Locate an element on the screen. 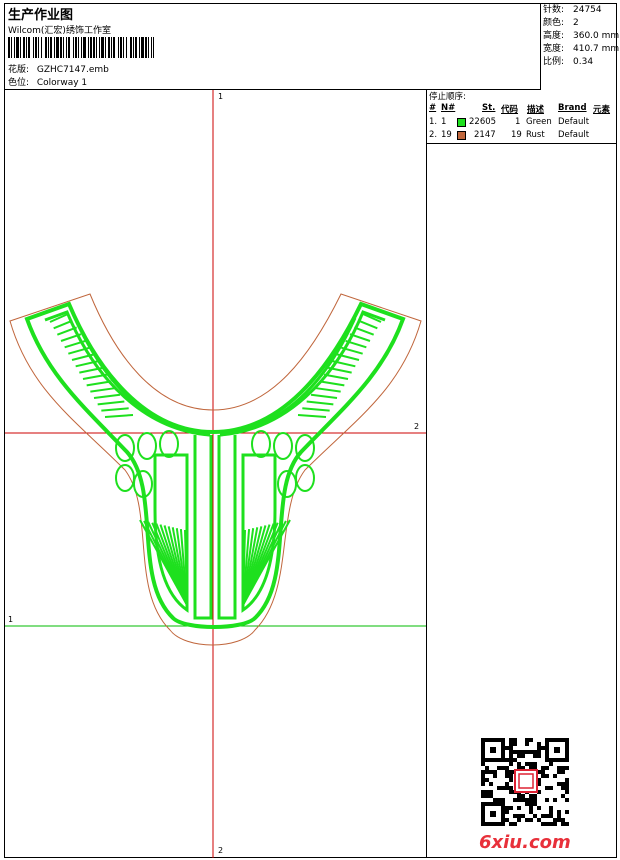 The width and height of the screenshot is (620, 860). stat-colors: 颜色: 2 is located at coordinates (578, 23).